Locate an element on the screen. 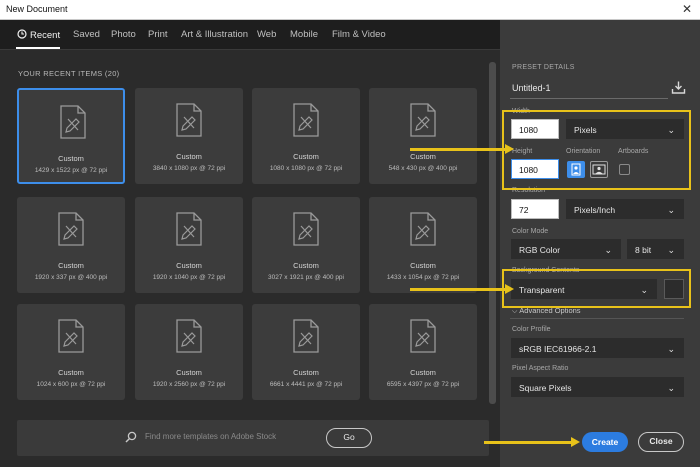  tab-recent: Recent is located at coordinates (38, 35).